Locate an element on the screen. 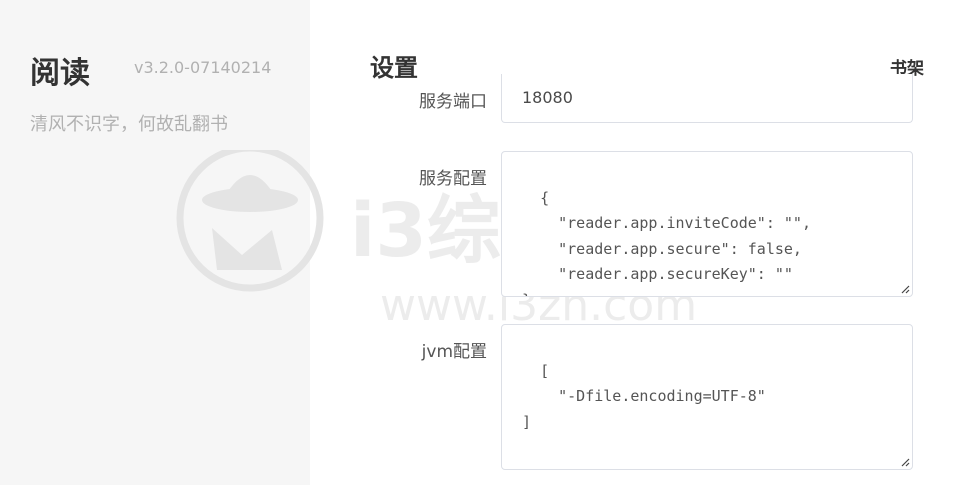 The height and width of the screenshot is (485, 961). app-title: 阅读 is located at coordinates (60, 73).